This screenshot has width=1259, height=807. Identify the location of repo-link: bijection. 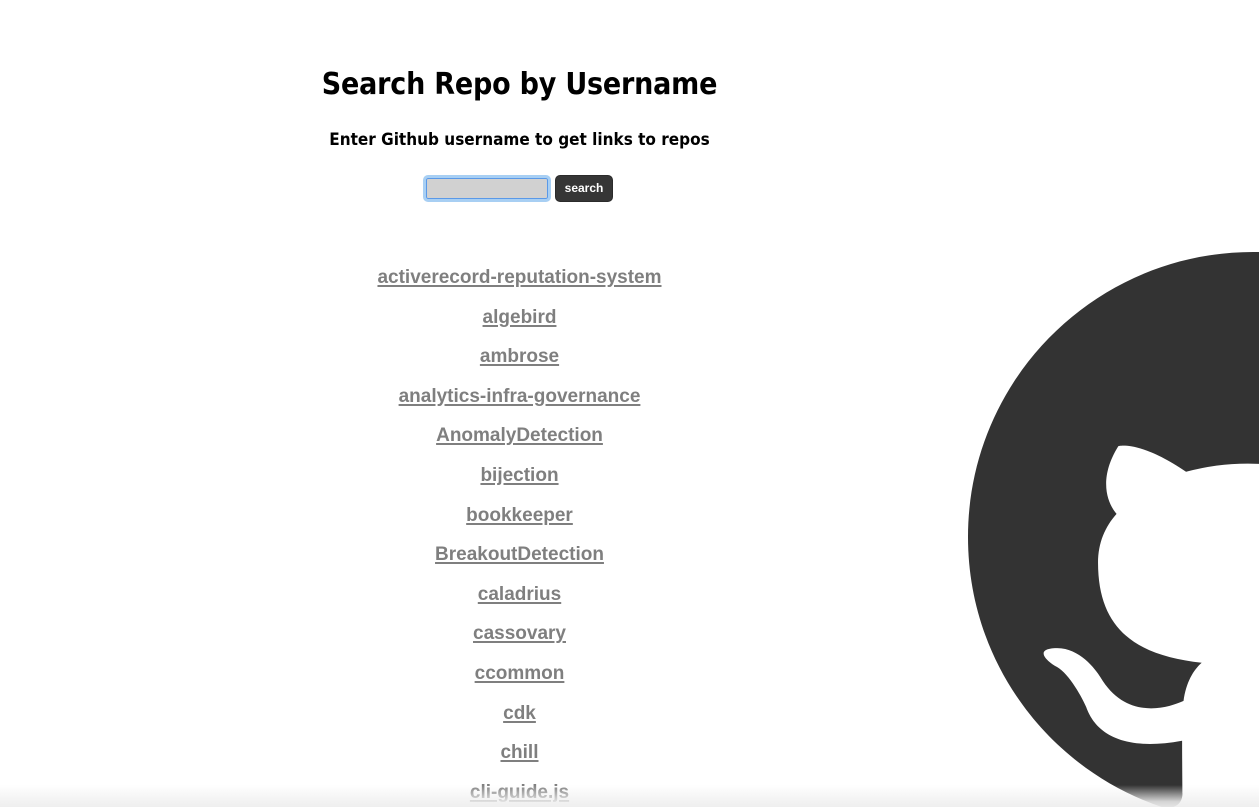
(519, 475).